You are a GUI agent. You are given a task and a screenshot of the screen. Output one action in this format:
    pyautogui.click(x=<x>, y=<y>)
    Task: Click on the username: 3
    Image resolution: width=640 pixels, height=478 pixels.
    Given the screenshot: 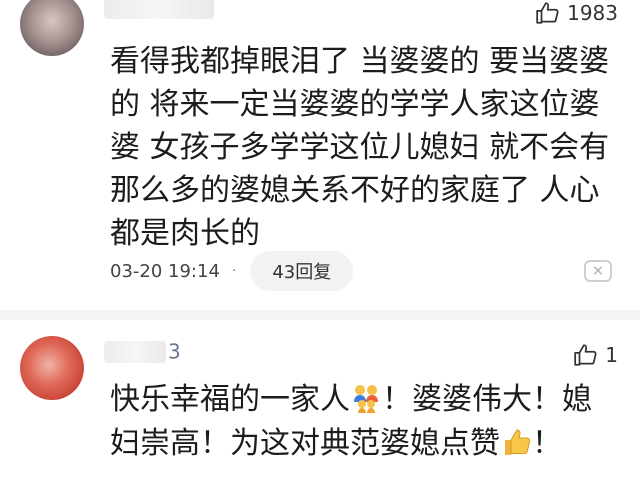 What is the action you would take?
    pyautogui.click(x=142, y=351)
    